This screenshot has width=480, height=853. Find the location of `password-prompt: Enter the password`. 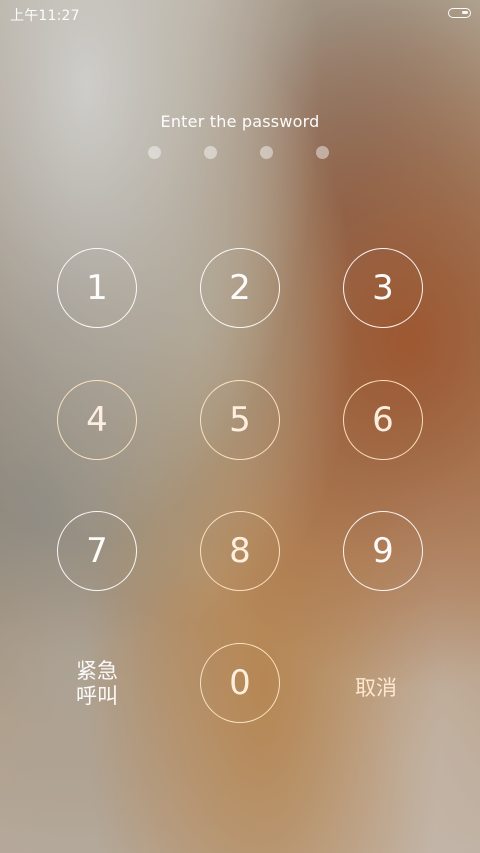

password-prompt: Enter the password is located at coordinates (240, 121).